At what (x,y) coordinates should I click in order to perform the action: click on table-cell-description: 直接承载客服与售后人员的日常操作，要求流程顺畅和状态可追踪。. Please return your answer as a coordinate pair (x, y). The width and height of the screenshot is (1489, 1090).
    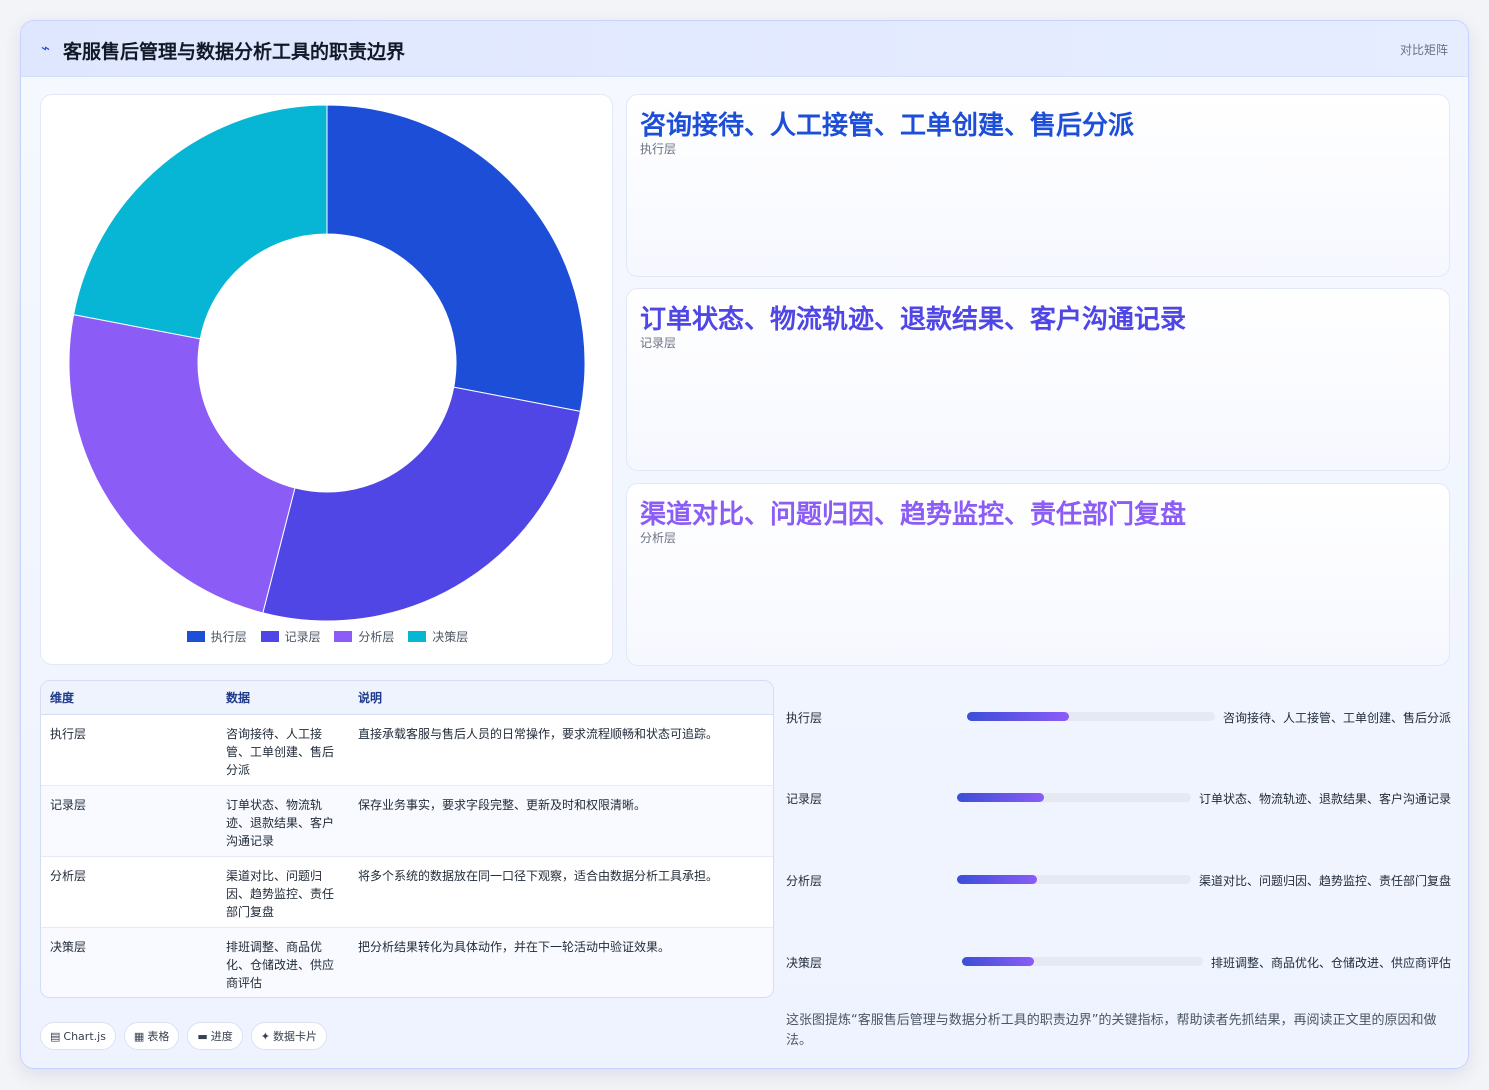
    Looking at the image, I should click on (561, 750).